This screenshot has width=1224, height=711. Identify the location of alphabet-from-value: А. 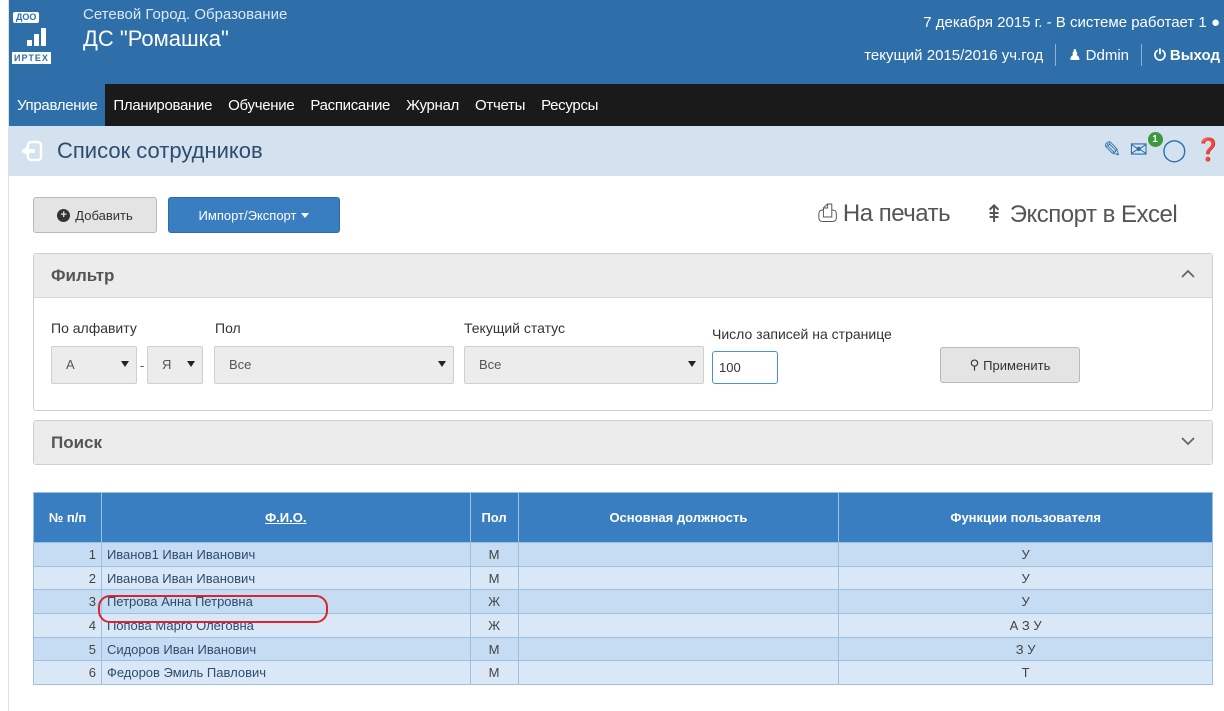
(70, 364).